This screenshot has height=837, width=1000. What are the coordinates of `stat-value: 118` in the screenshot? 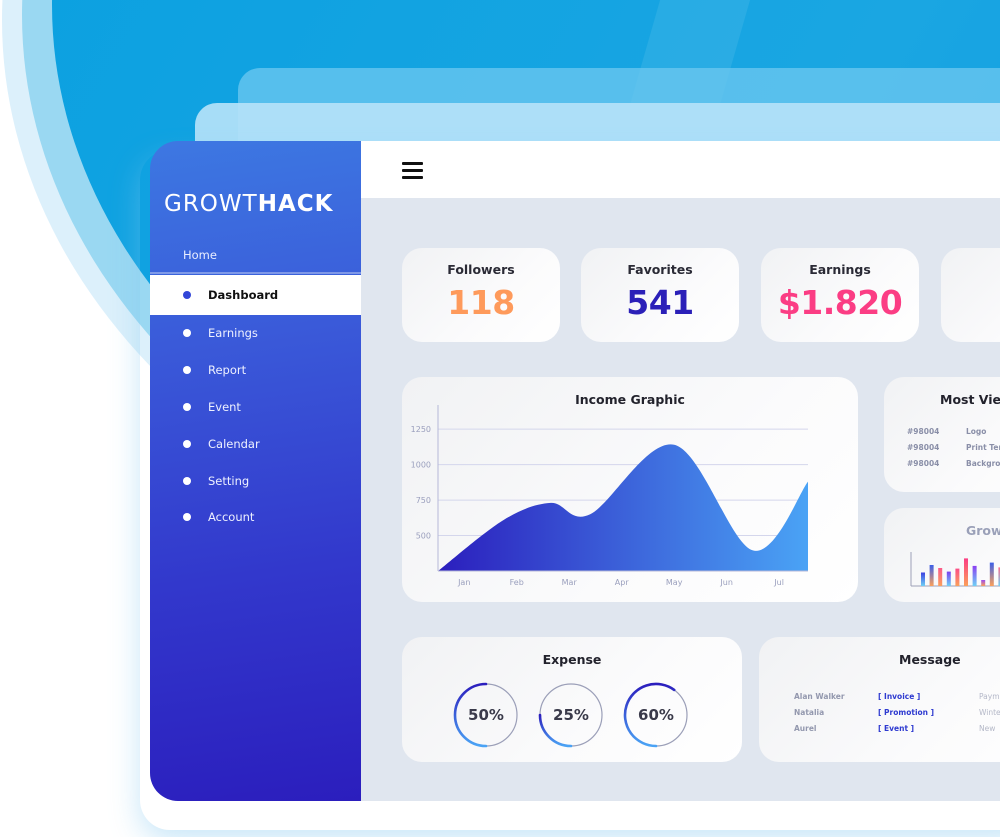 It's located at (481, 302).